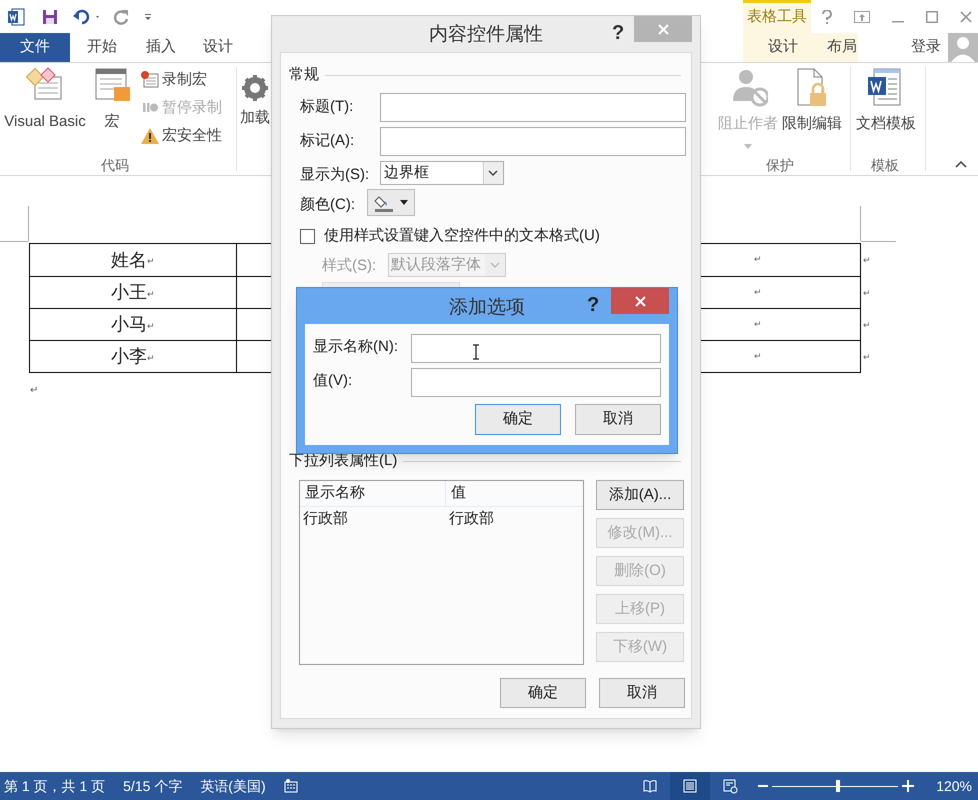  I want to click on table-cell: 姓名↵, so click(133, 260).